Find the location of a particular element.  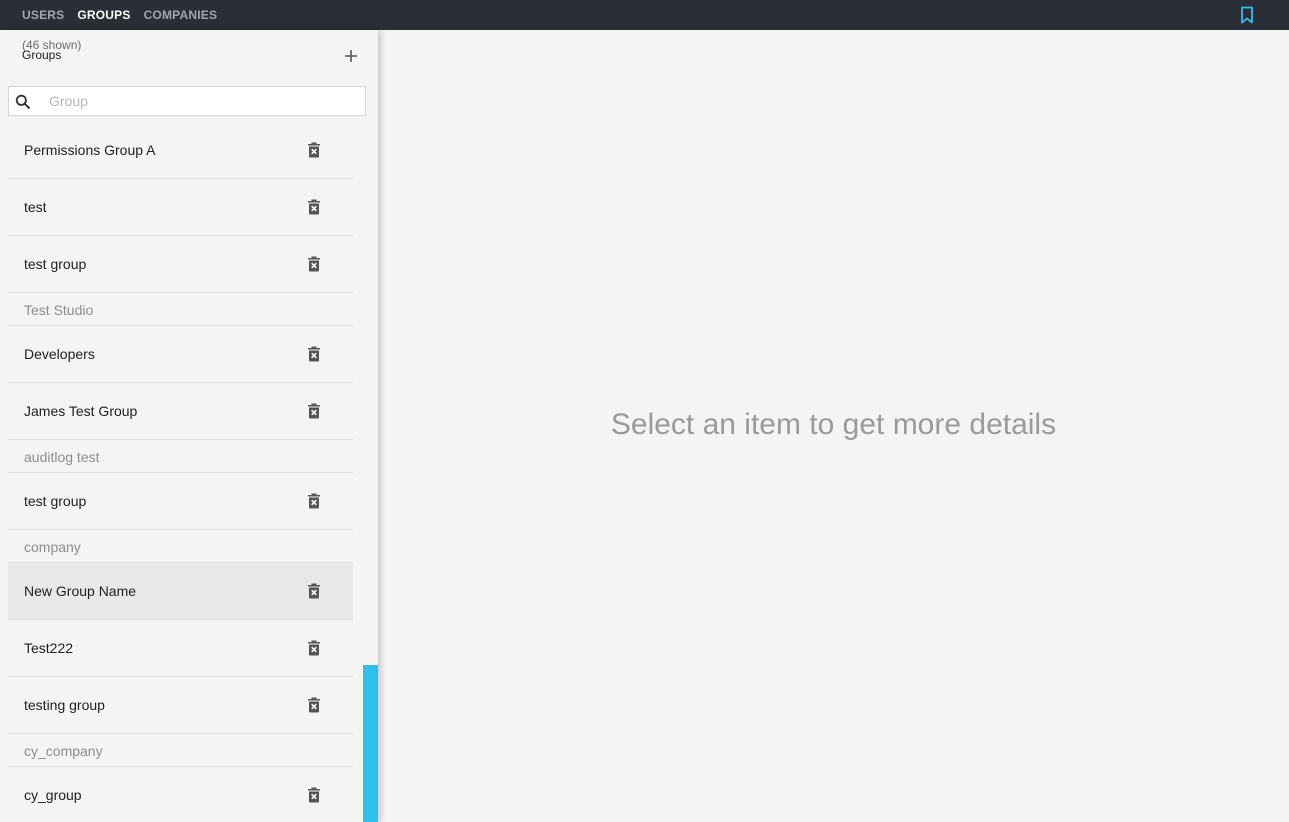

sidebar-title: Groups is located at coordinates (42, 55).